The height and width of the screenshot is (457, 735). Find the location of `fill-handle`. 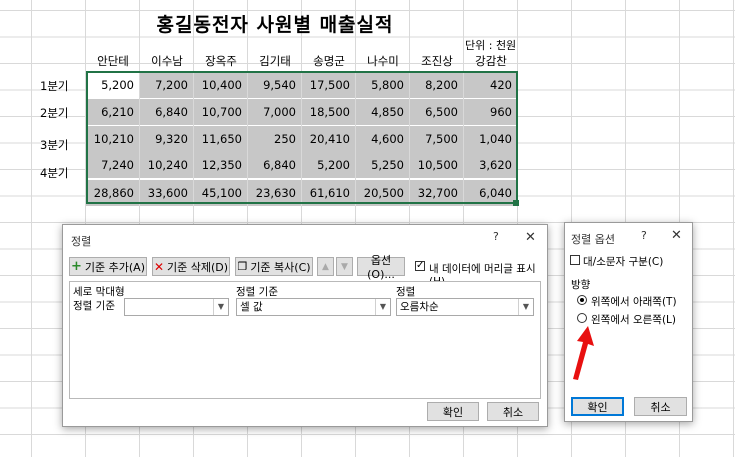

fill-handle is located at coordinates (516, 203).